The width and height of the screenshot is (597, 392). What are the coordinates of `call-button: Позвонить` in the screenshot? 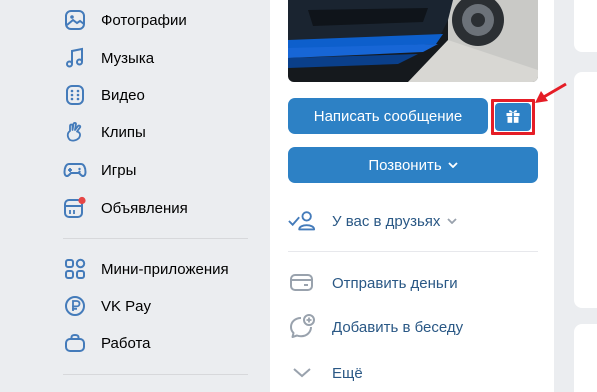 It's located at (413, 165).